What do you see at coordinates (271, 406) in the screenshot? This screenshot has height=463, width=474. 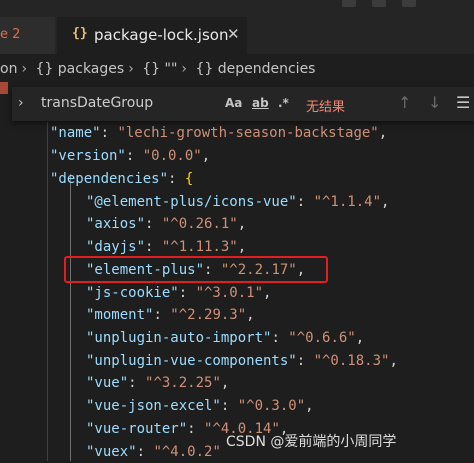 I see `json-value: "^0.3.0"` at bounding box center [271, 406].